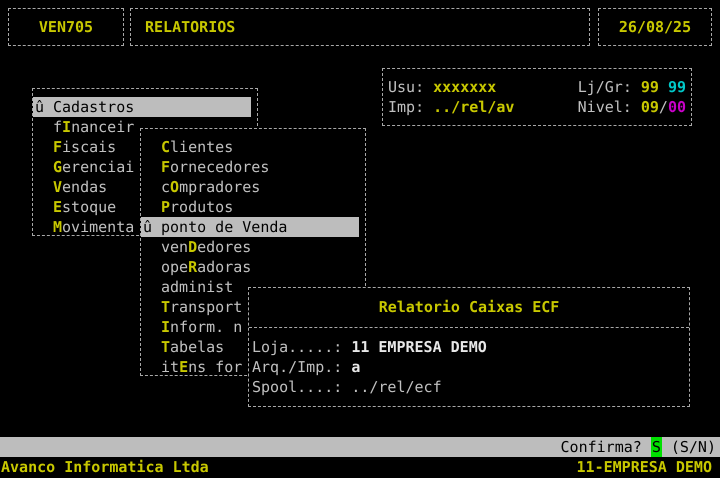  Describe the element at coordinates (142, 107) in the screenshot. I see `menu-item: û Cadastros` at that location.